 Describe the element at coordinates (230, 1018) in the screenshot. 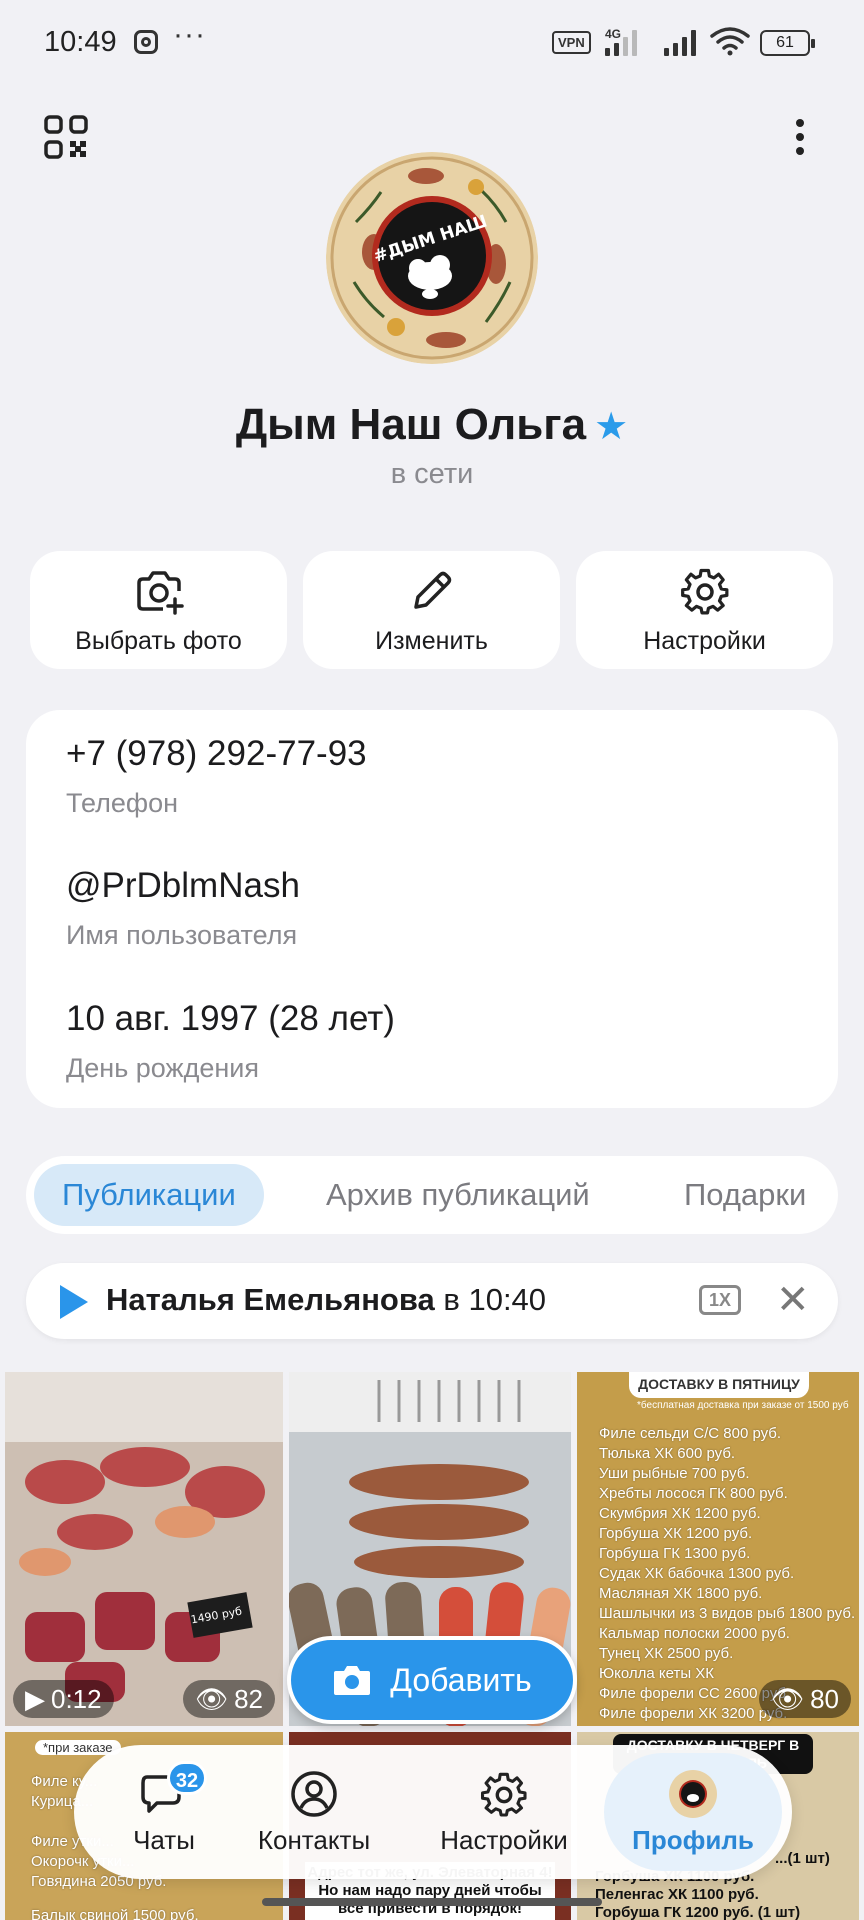

I see `birthday-value: 10 авг. 1997 (28 лет)` at that location.